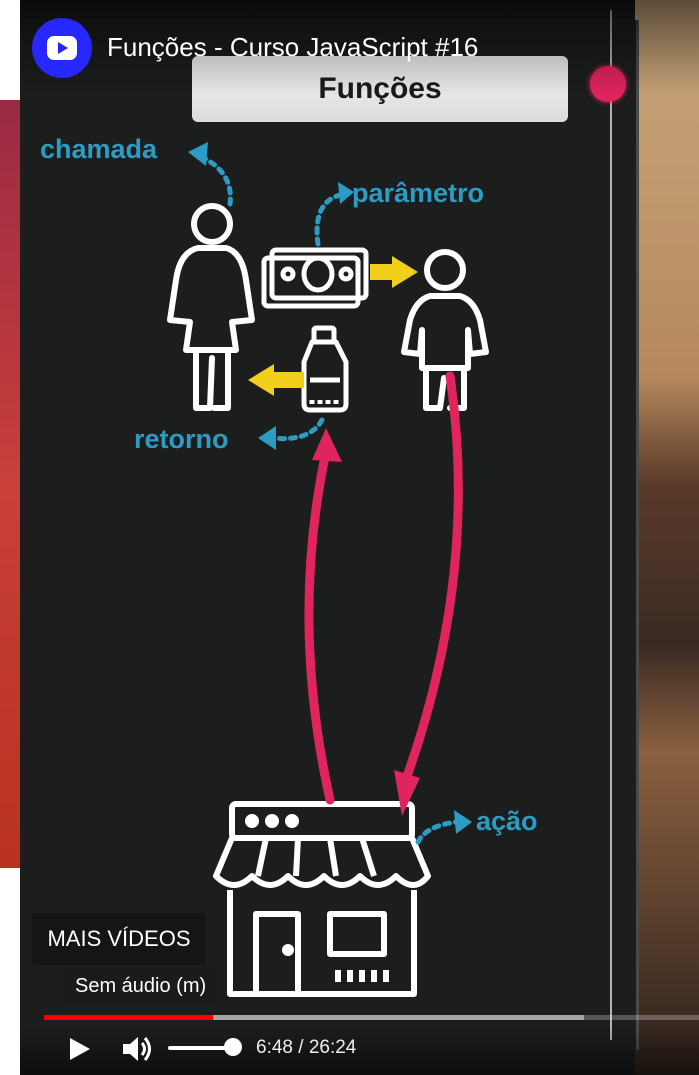 The width and height of the screenshot is (699, 1075). Describe the element at coordinates (371, 1017) in the screenshot. I see `progress-bar` at that location.